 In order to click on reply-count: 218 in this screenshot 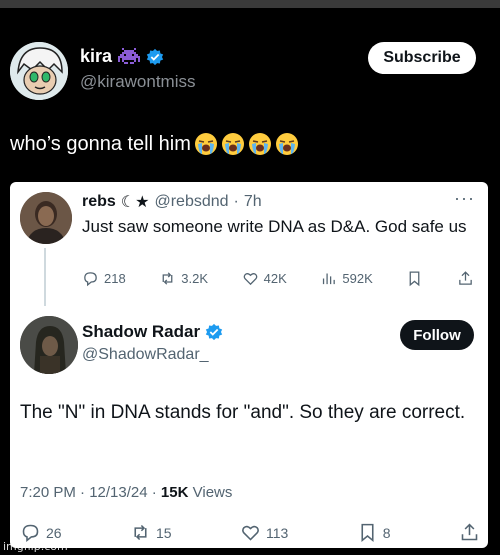, I will do `click(115, 278)`.